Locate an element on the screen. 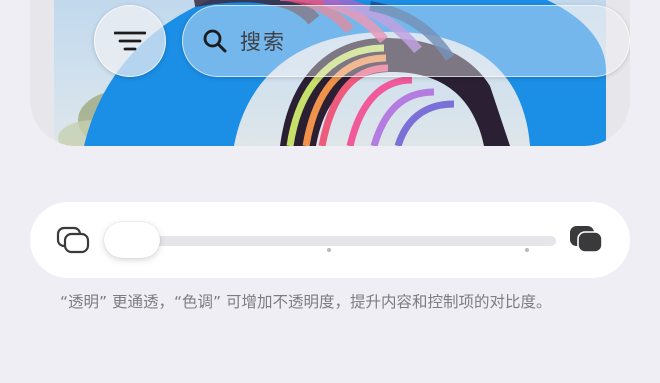 Image resolution: width=660 pixels, height=383 pixels. tinted-layers-icon is located at coordinates (586, 239).